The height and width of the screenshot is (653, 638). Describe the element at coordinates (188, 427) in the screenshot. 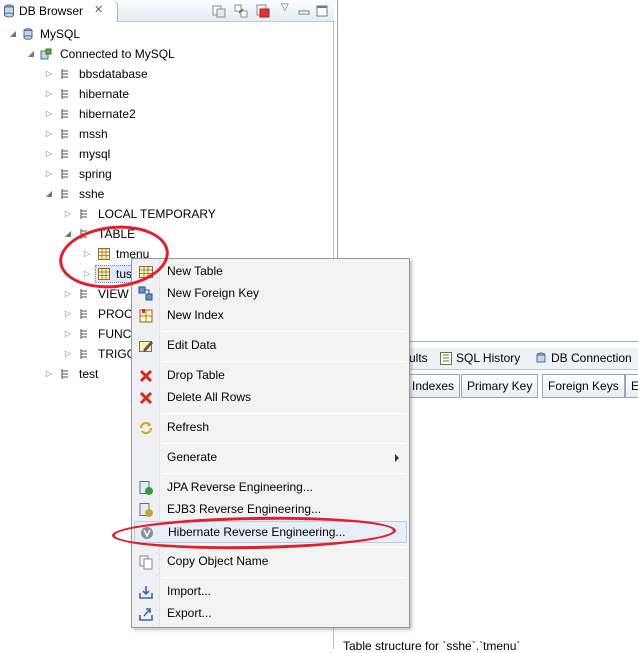

I see `menu-item-label: Refresh` at that location.